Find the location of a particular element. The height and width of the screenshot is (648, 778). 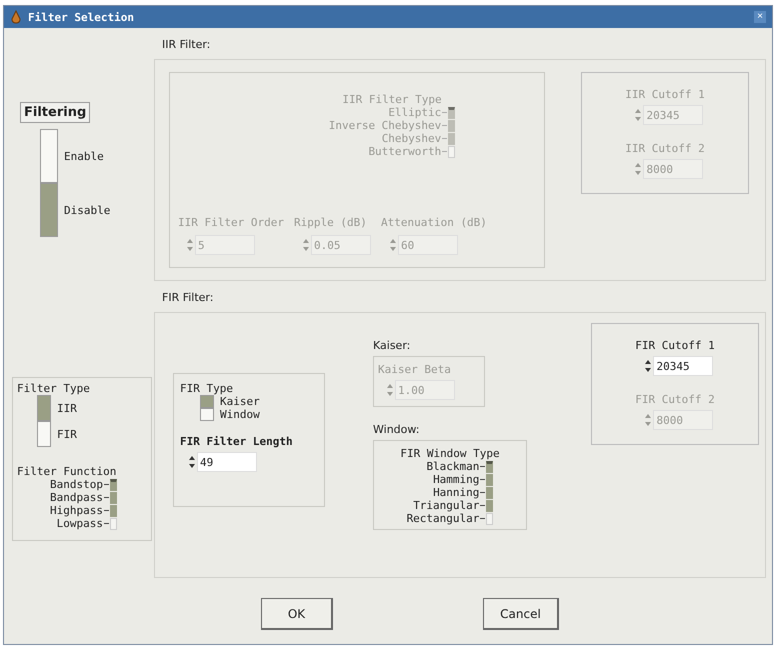

field-label: Attenuation (dB) is located at coordinates (433, 222).